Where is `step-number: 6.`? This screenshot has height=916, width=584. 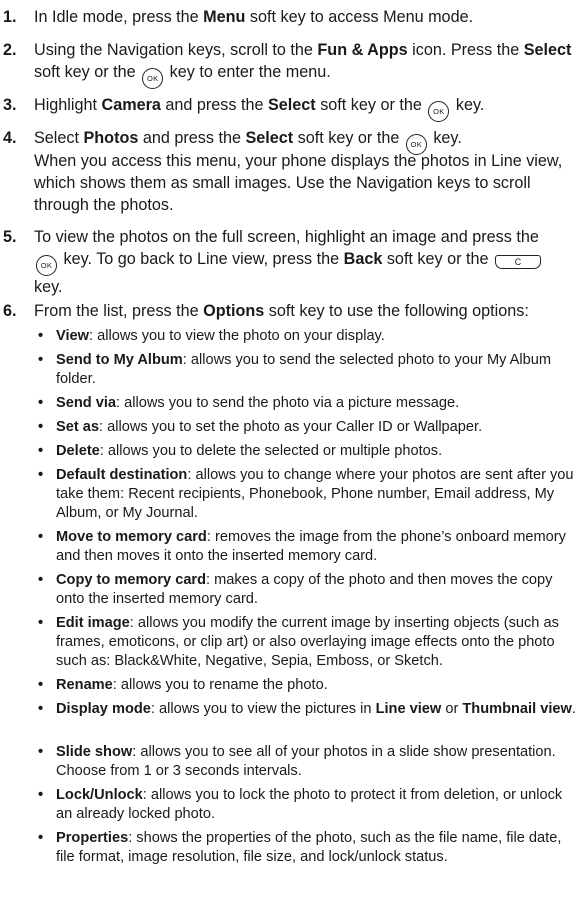 step-number: 6. is located at coordinates (10, 311).